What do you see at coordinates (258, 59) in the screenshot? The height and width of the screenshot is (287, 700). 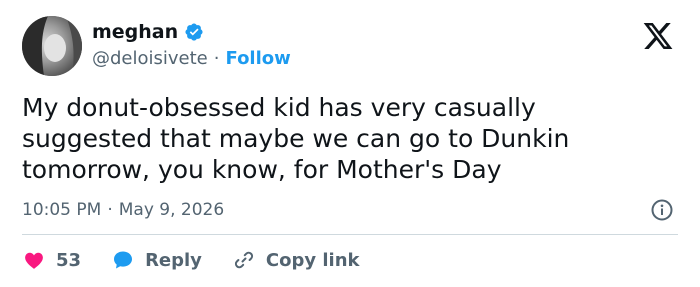 I see `follow-button: Follow` at bounding box center [258, 59].